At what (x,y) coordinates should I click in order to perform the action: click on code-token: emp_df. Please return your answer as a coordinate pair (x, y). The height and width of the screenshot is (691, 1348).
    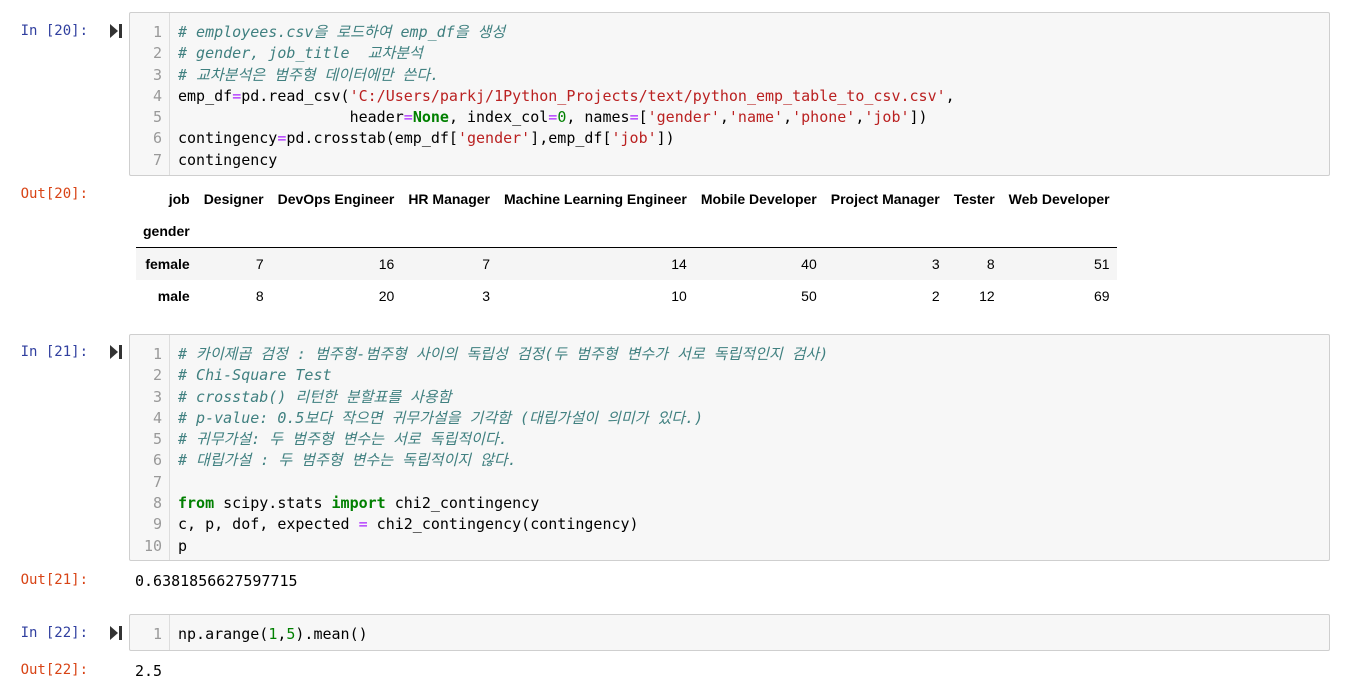
    Looking at the image, I should click on (205, 95).